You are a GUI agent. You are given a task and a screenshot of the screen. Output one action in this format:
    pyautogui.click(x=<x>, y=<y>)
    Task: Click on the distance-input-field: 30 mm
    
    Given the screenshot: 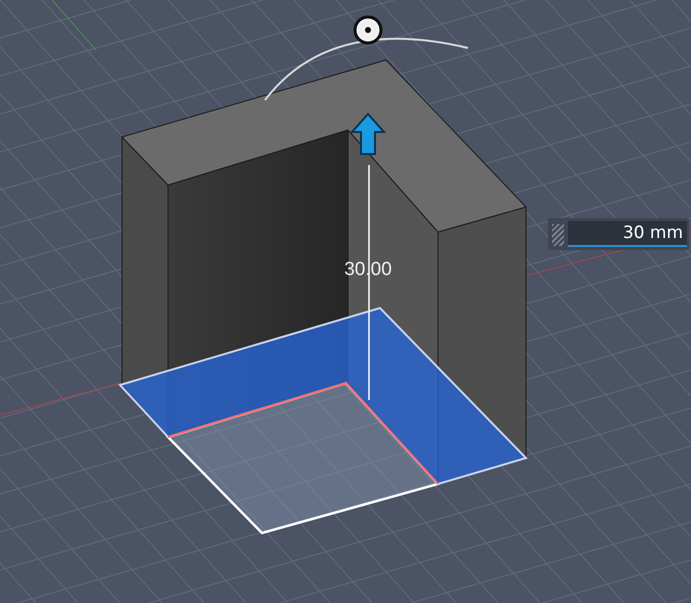 What is the action you would take?
    pyautogui.click(x=627, y=234)
    